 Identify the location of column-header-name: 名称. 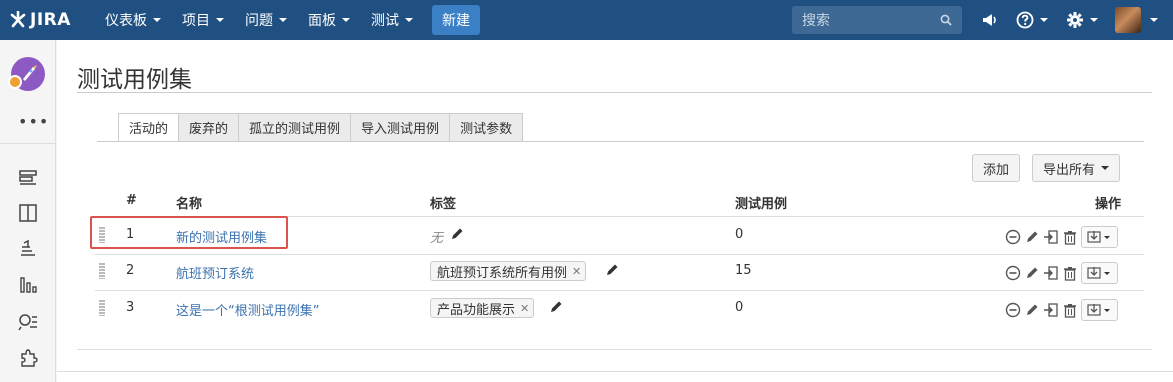
(189, 204).